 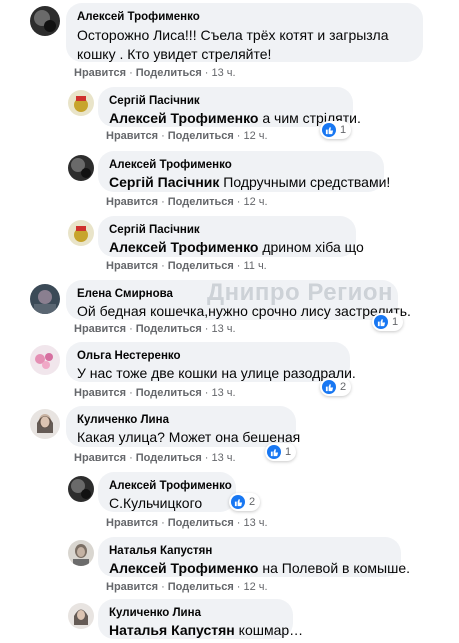 What do you see at coordinates (254, 266) in the screenshot?
I see `comment-time: 11 ч.` at bounding box center [254, 266].